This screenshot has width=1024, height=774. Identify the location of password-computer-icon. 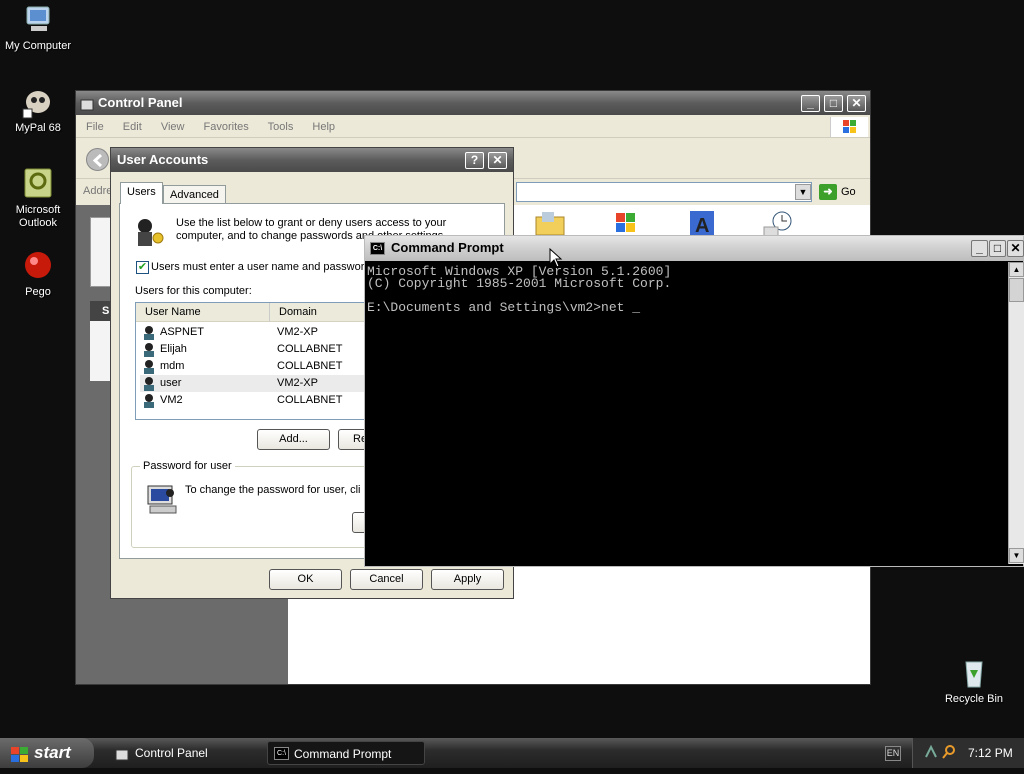
(163, 500).